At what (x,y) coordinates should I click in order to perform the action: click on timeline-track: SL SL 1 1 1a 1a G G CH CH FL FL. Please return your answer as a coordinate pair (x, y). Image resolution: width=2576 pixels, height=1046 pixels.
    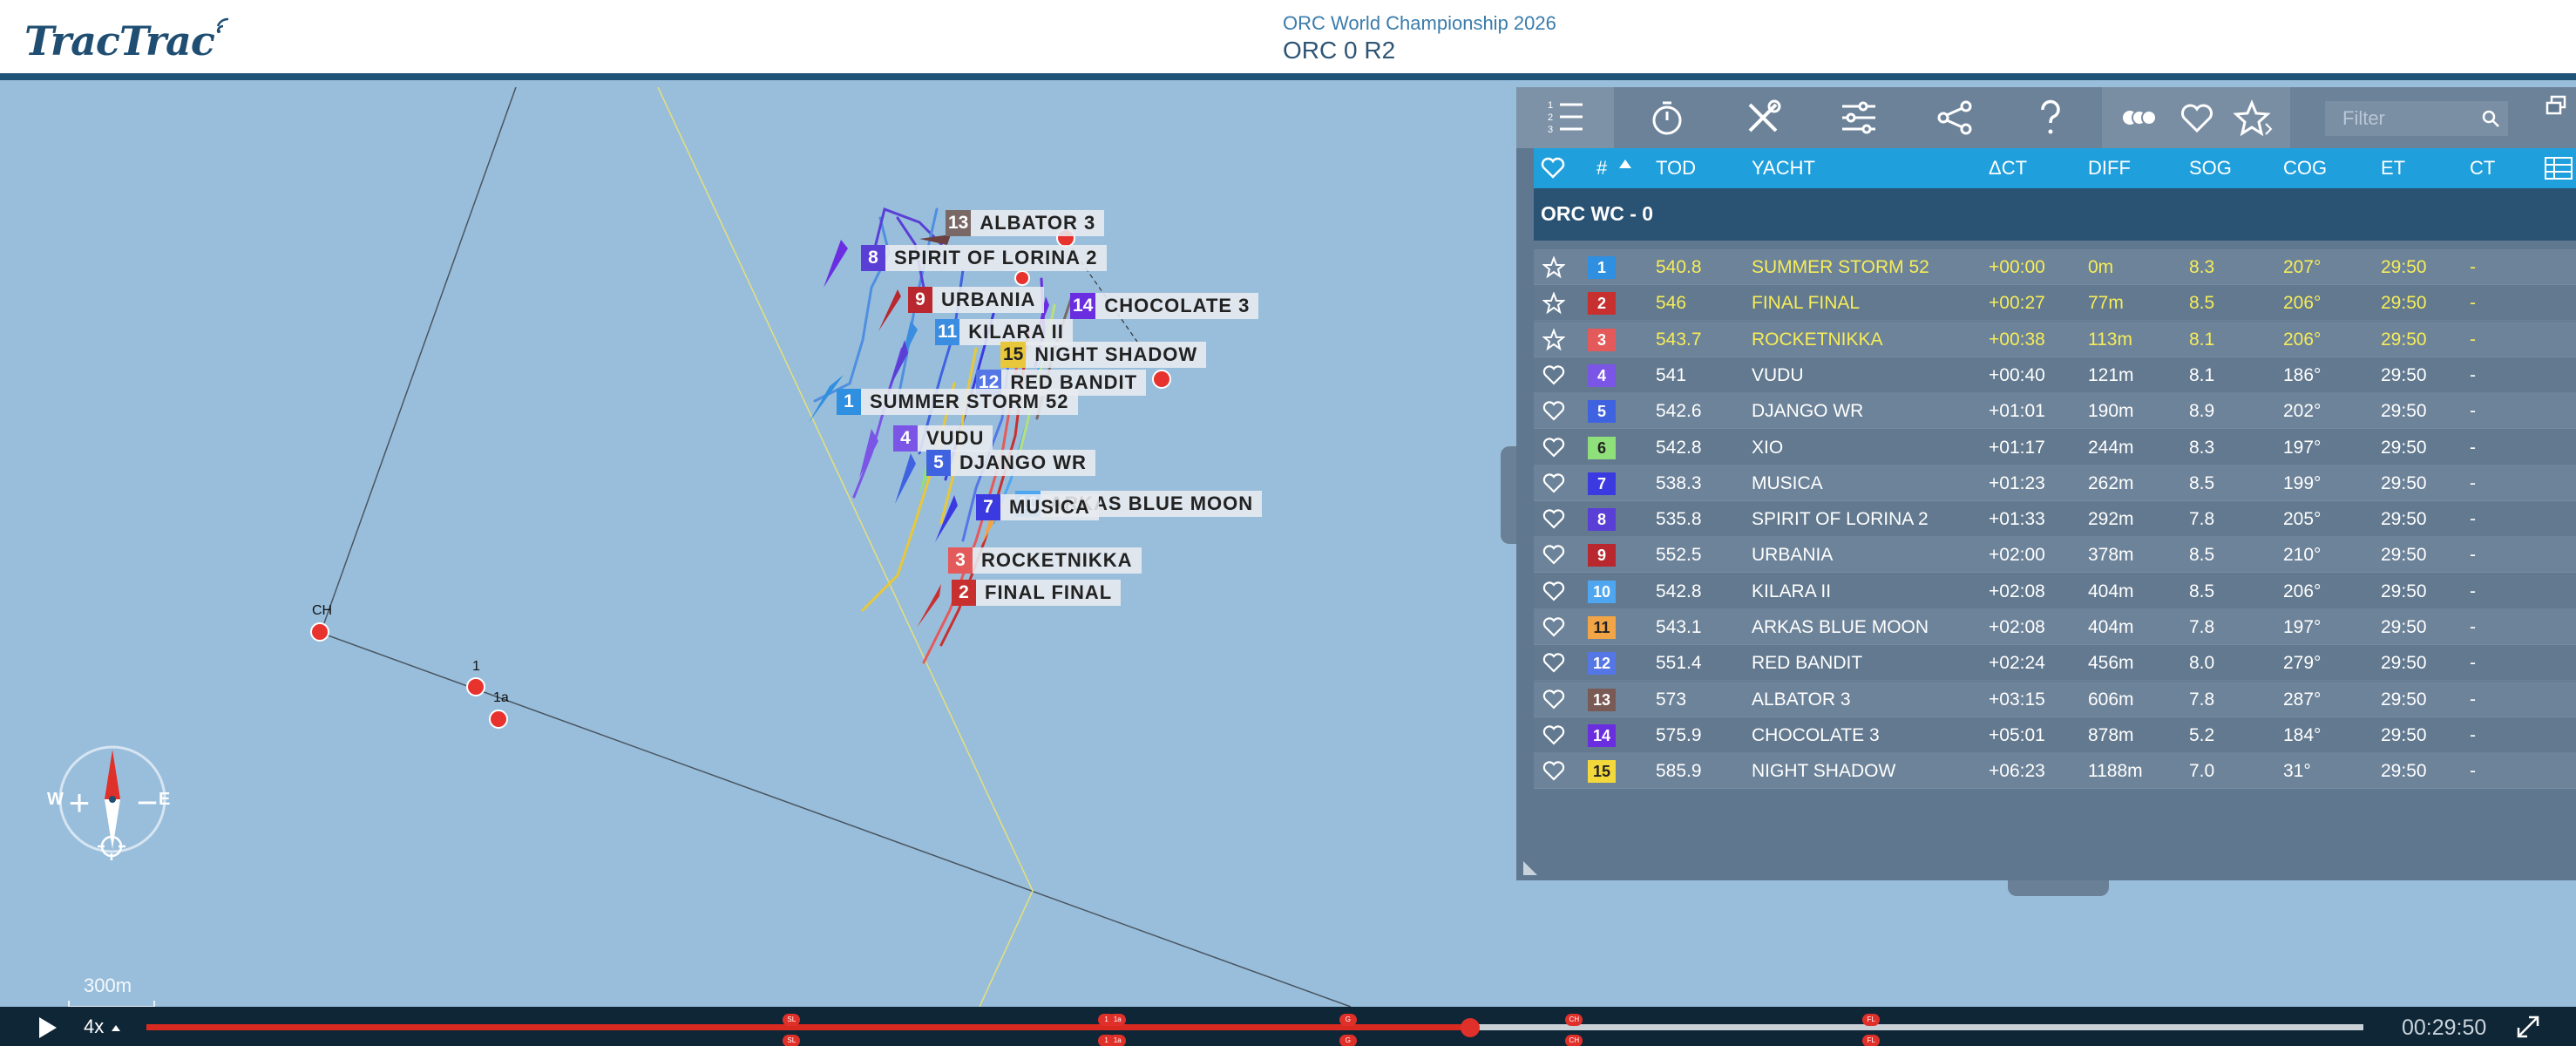
    Looking at the image, I should click on (1254, 1030).